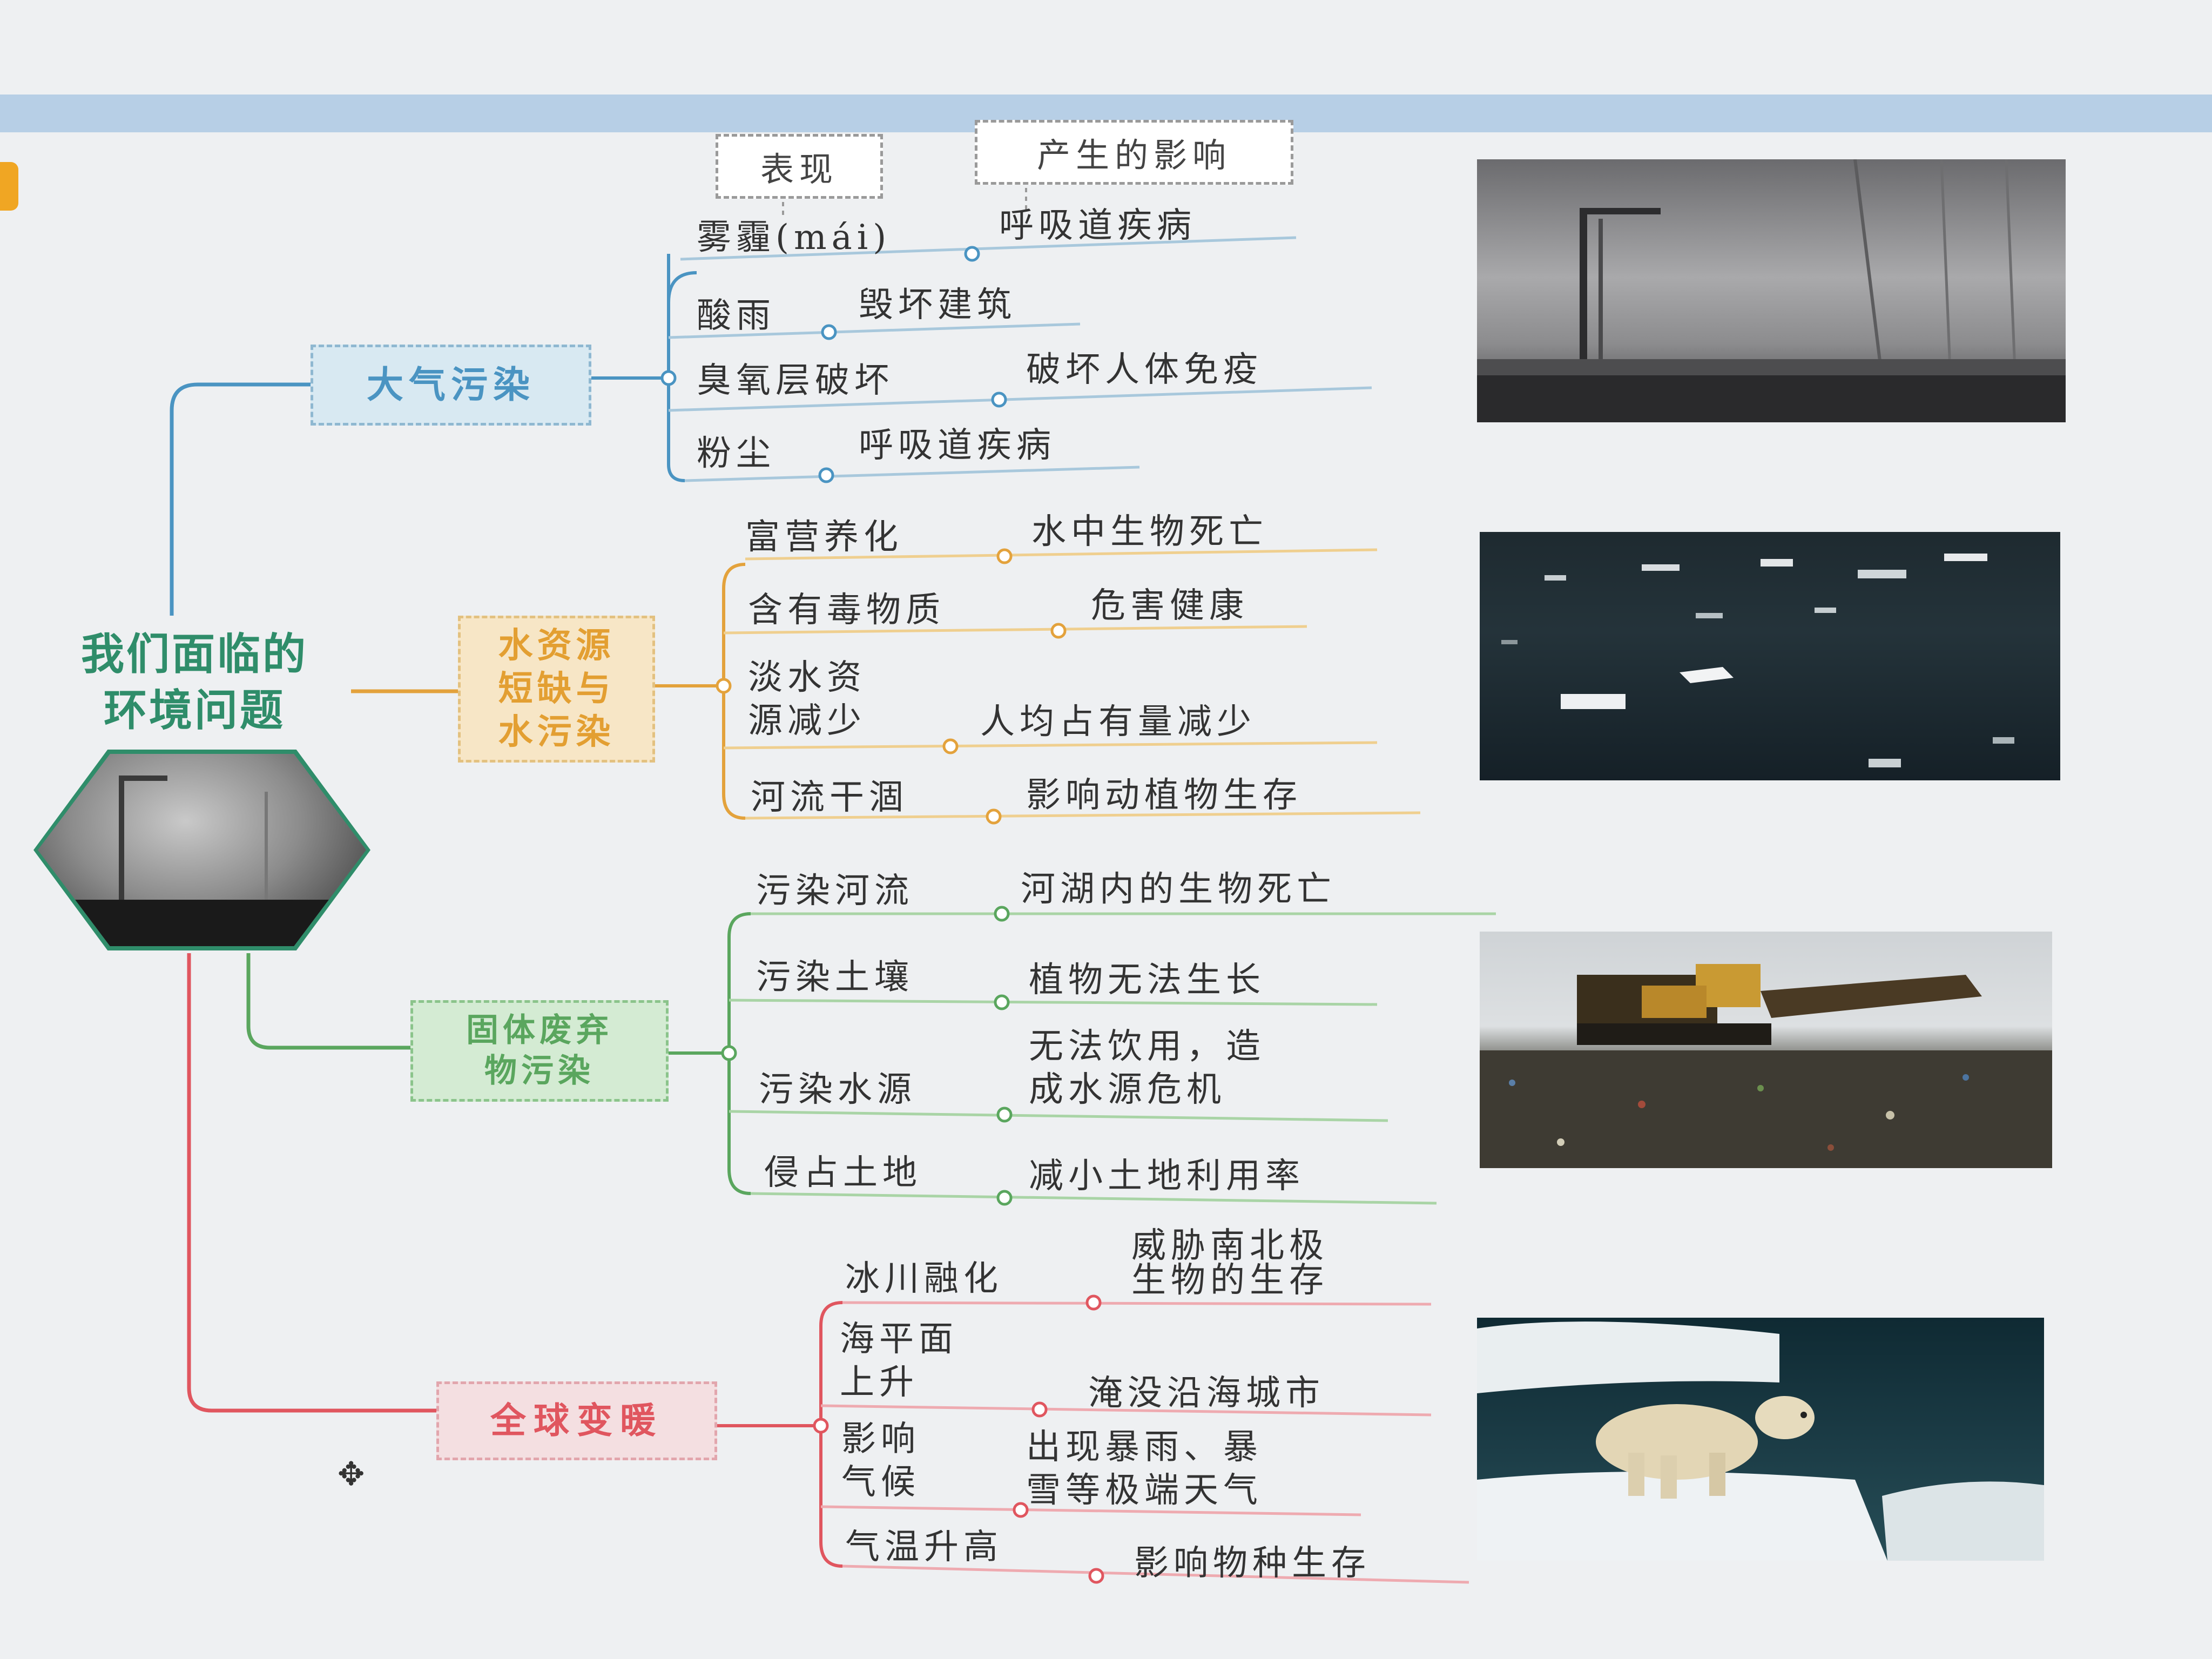 The image size is (2212, 1659). Describe the element at coordinates (1134, 152) in the screenshot. I see `header-impact: 产生的影响` at that location.